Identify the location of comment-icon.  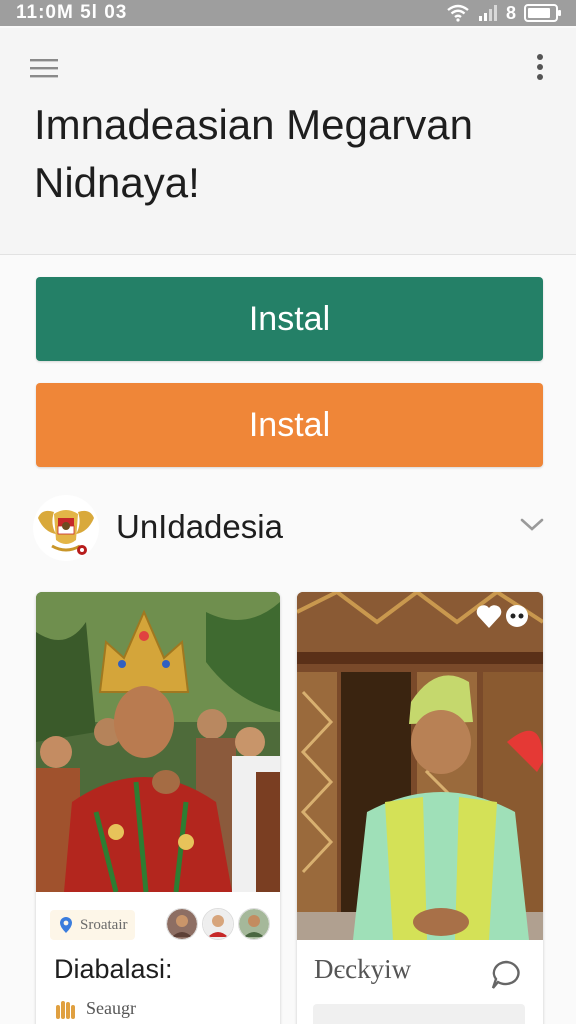
(506, 975).